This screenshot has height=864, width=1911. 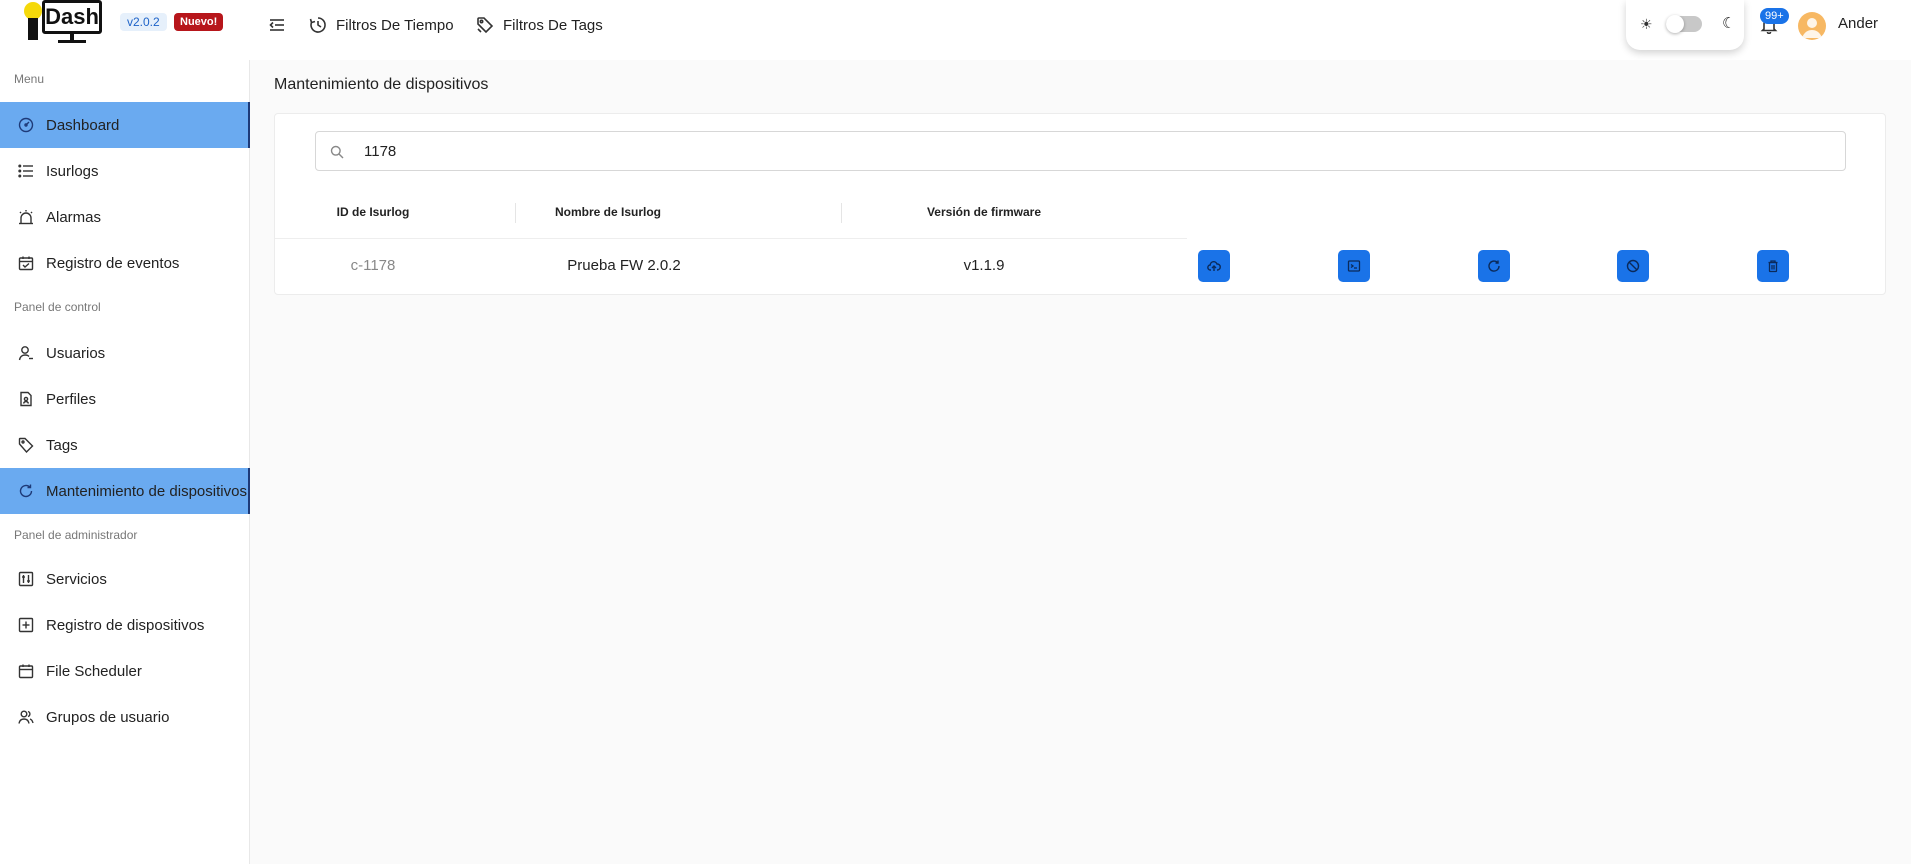 I want to click on version-badge: v2.0.2, so click(x=143, y=22).